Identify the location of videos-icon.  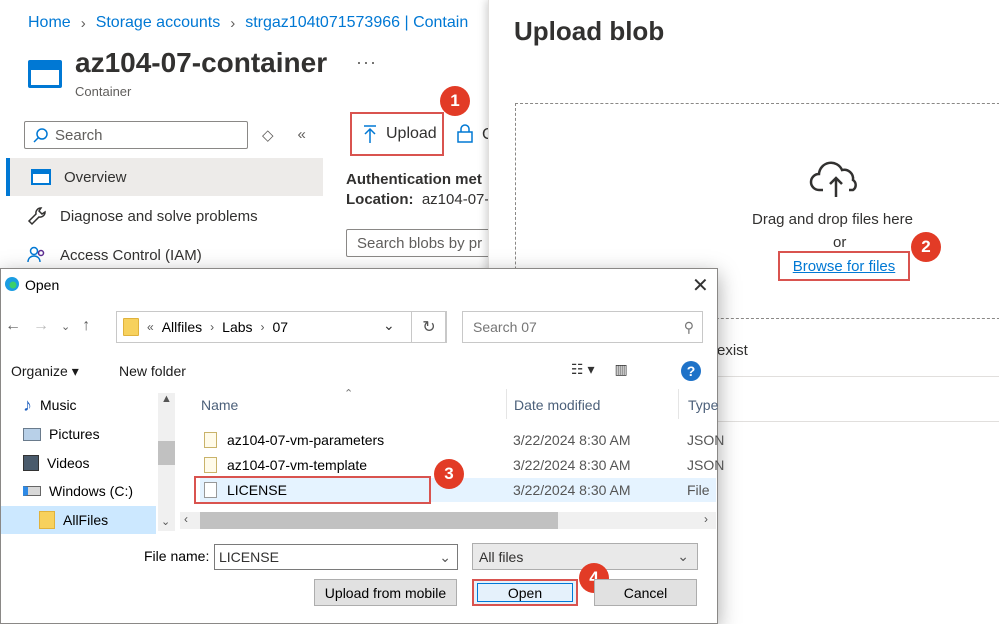
(31, 463).